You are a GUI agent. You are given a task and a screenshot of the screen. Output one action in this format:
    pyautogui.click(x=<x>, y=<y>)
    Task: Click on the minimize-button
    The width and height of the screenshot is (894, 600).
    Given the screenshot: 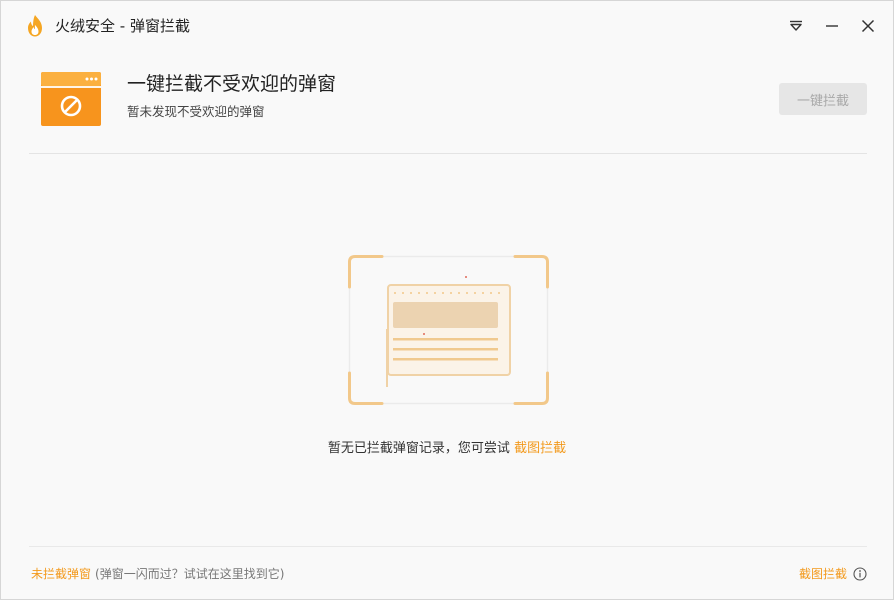 What is the action you would take?
    pyautogui.click(x=832, y=26)
    